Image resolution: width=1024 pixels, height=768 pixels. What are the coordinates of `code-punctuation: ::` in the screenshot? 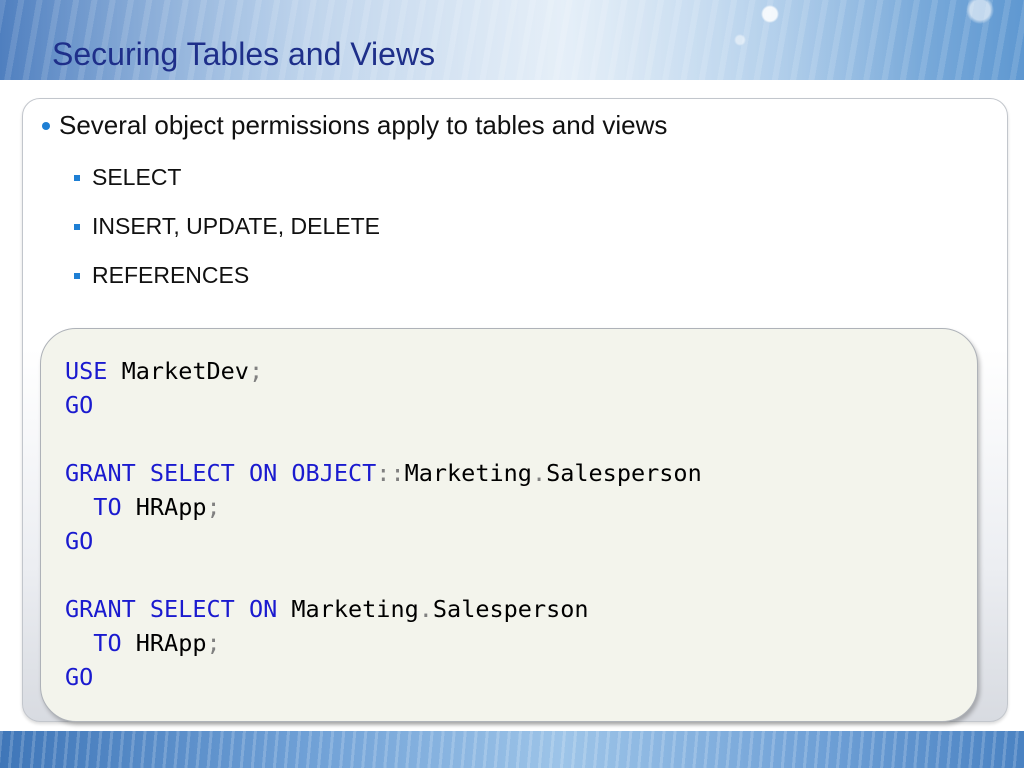 It's located at (390, 473).